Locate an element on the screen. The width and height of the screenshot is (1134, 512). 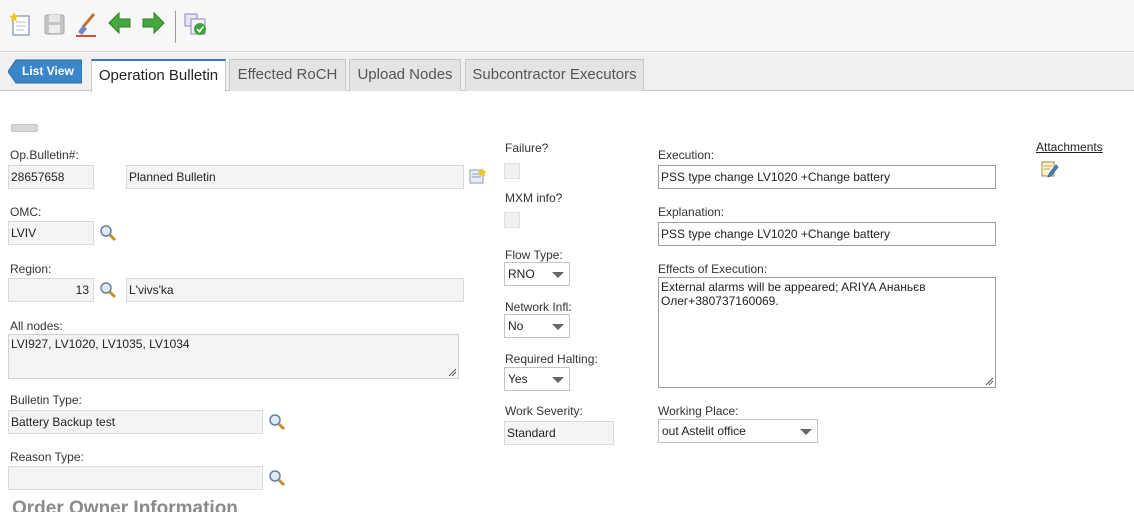
bulletin-status-field: Planned Bulletin is located at coordinates (295, 177).